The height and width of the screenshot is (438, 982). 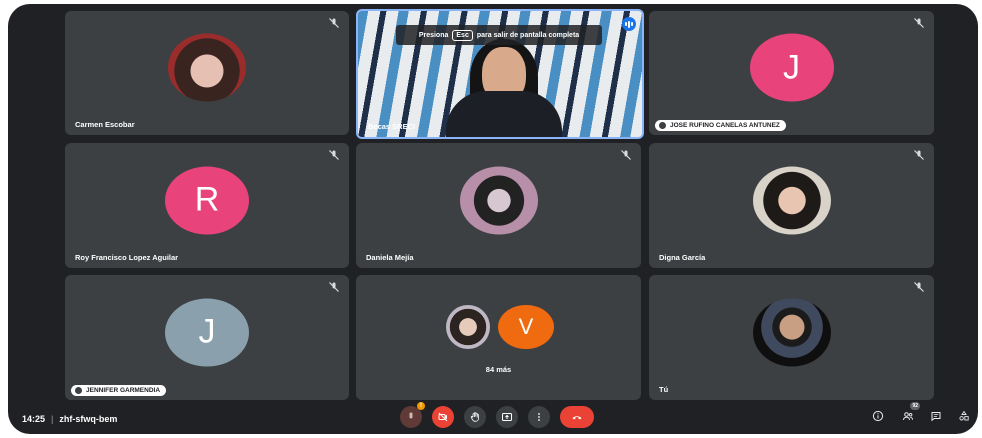 What do you see at coordinates (878, 416) in the screenshot?
I see `meeting-info-icon` at bounding box center [878, 416].